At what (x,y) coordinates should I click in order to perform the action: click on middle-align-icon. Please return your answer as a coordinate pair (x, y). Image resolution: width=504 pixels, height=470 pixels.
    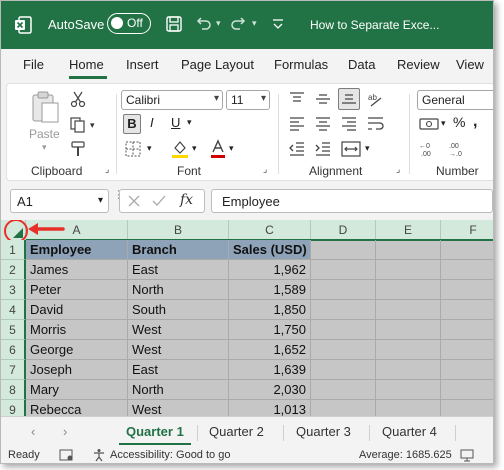
    Looking at the image, I should click on (323, 99).